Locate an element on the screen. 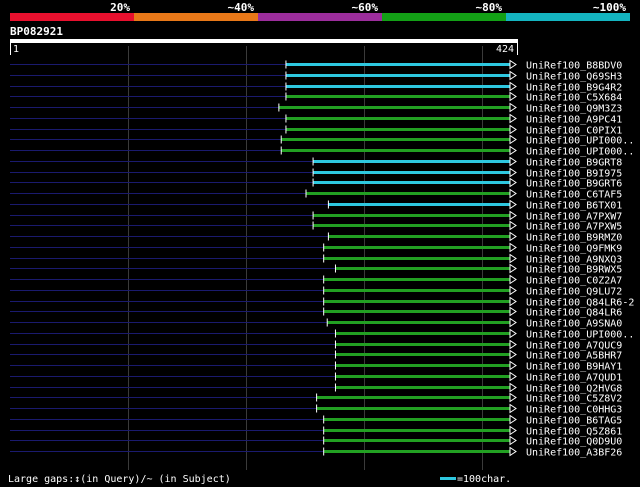 This screenshot has width=640, height=487. hit-label: UniRef100_A7PXW5 is located at coordinates (574, 227).